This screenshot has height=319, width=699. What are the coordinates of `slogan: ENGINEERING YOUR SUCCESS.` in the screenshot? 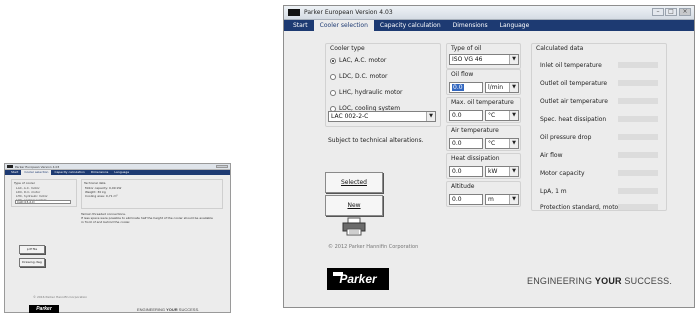 It's located at (599, 281).